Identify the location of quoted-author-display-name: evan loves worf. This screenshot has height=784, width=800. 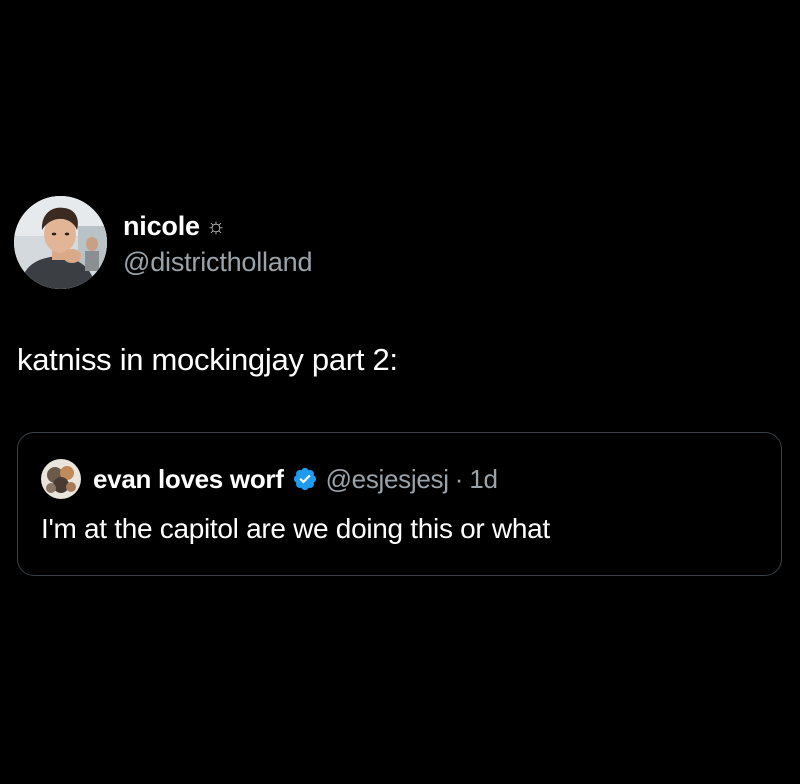
(188, 479).